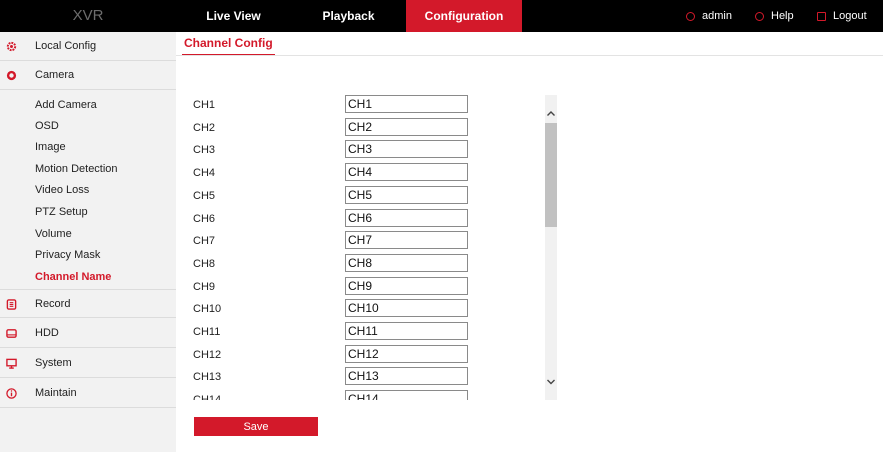  What do you see at coordinates (88, 303) in the screenshot?
I see `sidebar-item-record: Record` at bounding box center [88, 303].